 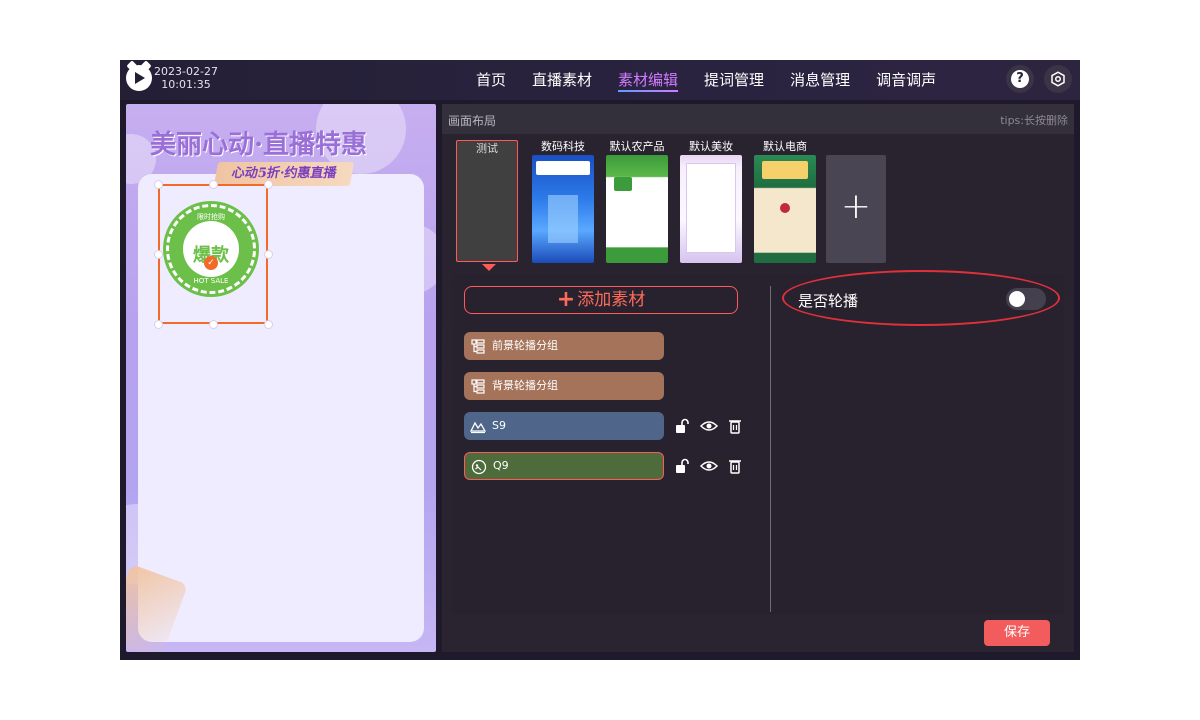 I want to click on layout-name: 测试, so click(x=487, y=148).